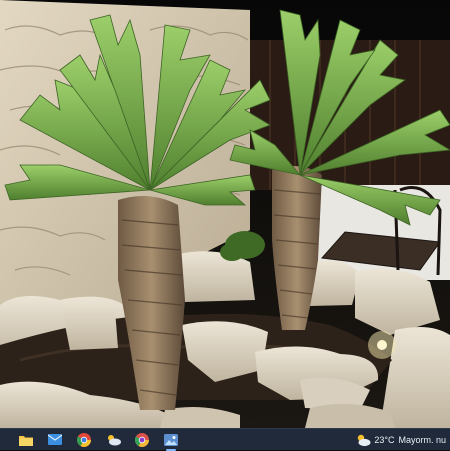 Image resolution: width=450 pixels, height=451 pixels. I want to click on weather-app-icon, so click(113, 440).